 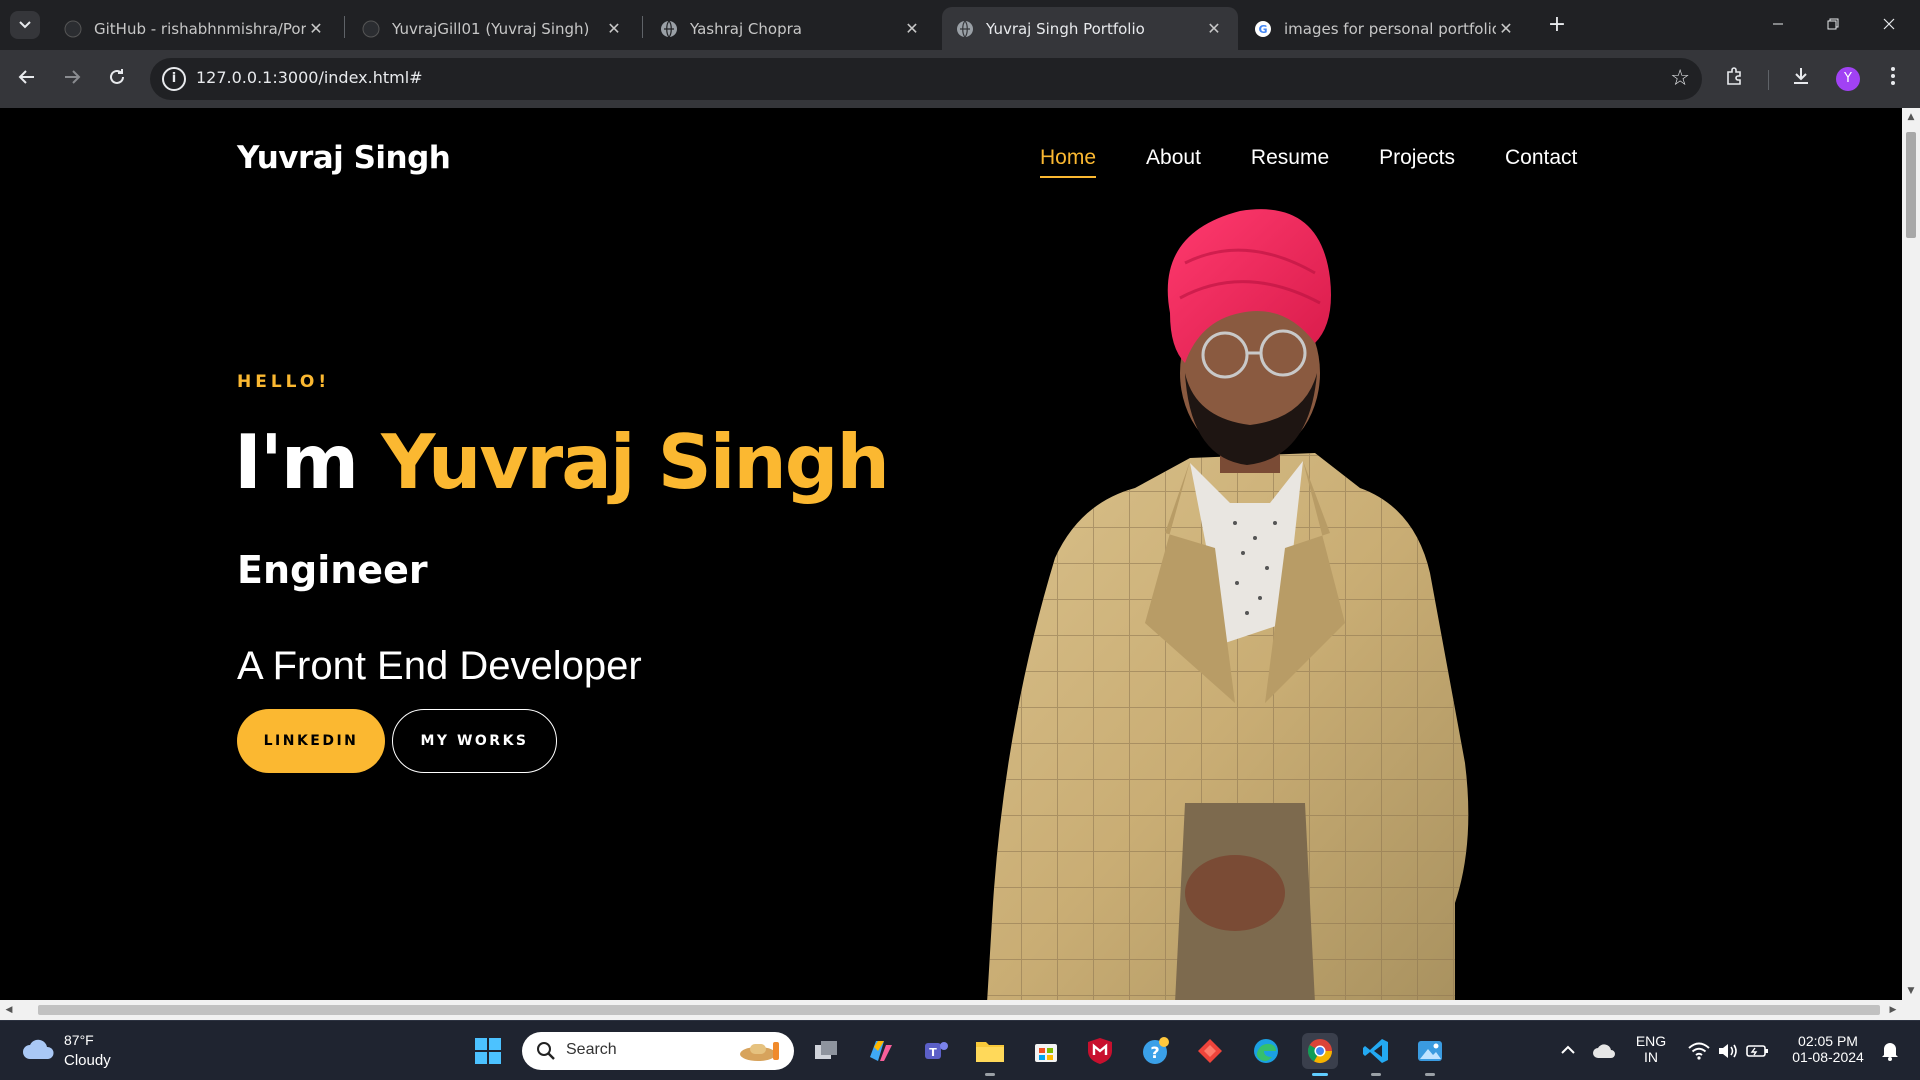 I want to click on battery-charging-icon, so click(x=1757, y=1051).